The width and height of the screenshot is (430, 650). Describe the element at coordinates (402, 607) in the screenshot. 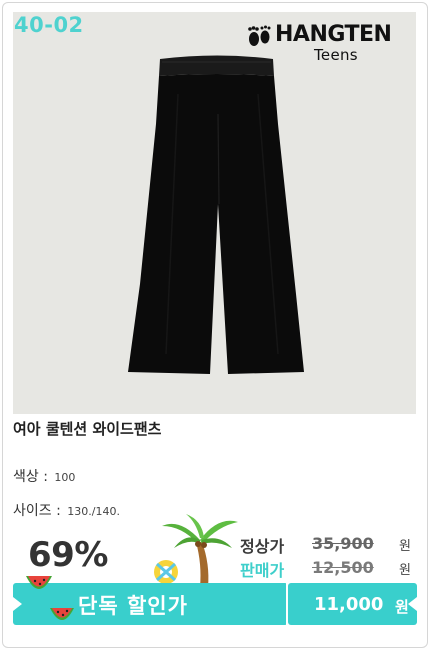

I see `final-price-currency: 원` at that location.